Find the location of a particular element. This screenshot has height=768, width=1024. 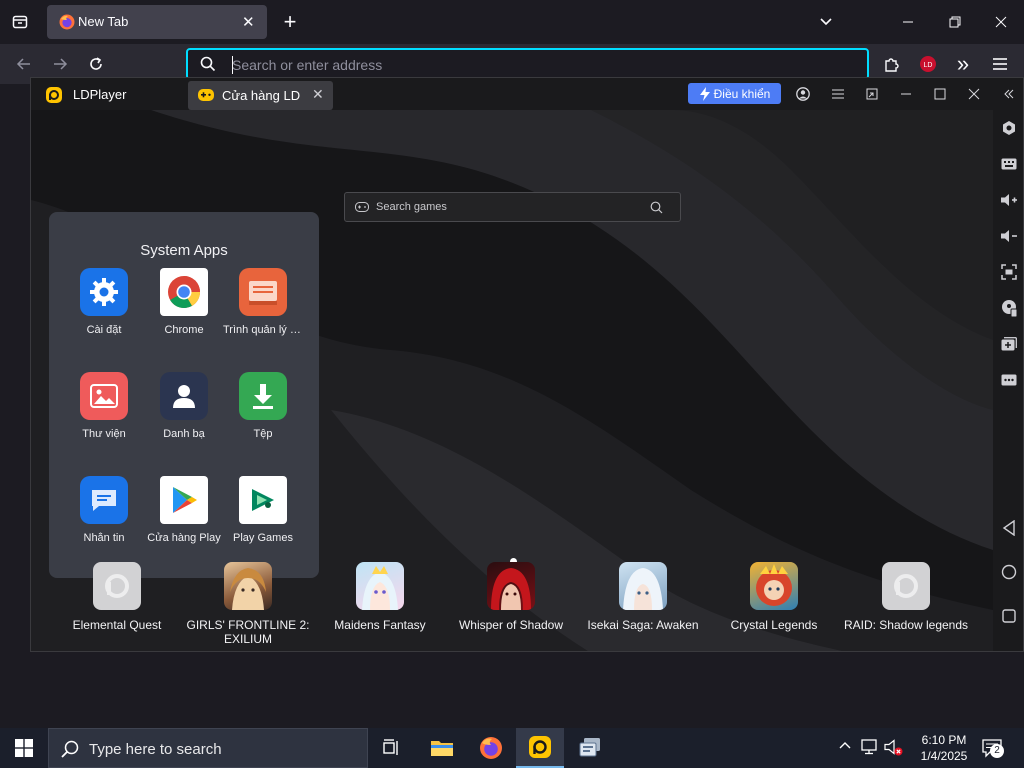

reload-icon is located at coordinates (96, 64).